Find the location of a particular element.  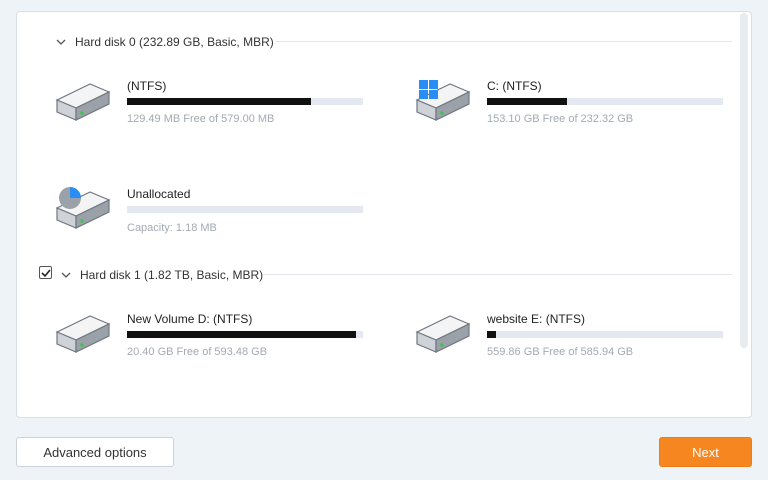

windows-drive-icon is located at coordinates (443, 103).